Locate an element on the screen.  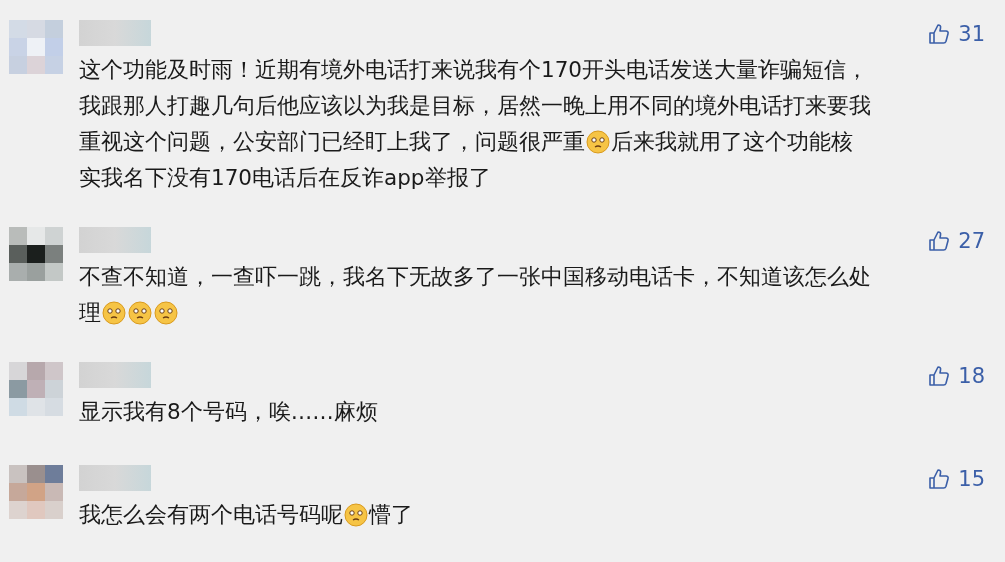
comment-text: 后来我就用了这个功能核 is located at coordinates (732, 142).